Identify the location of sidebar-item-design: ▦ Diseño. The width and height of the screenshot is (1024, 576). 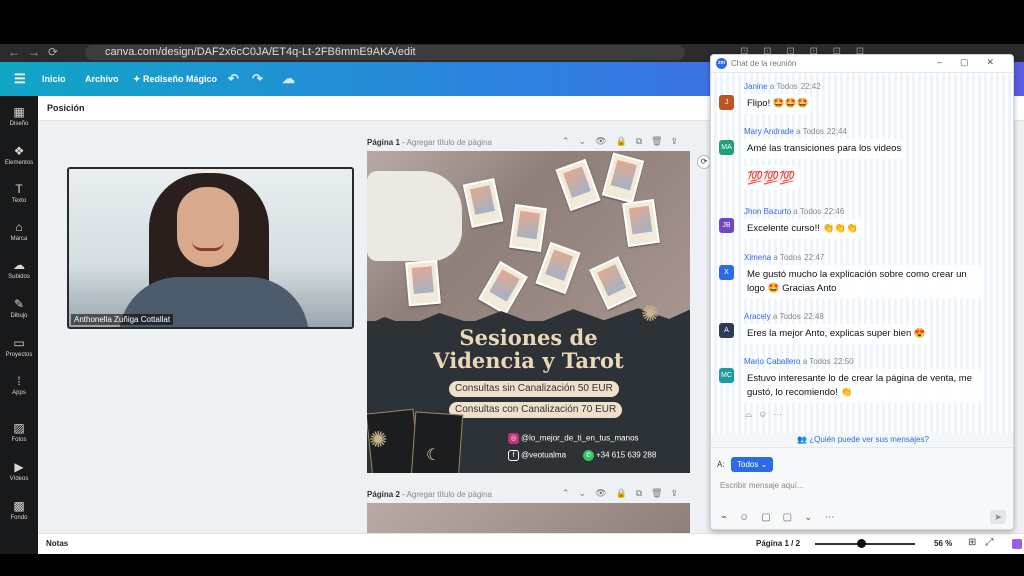
(19, 116).